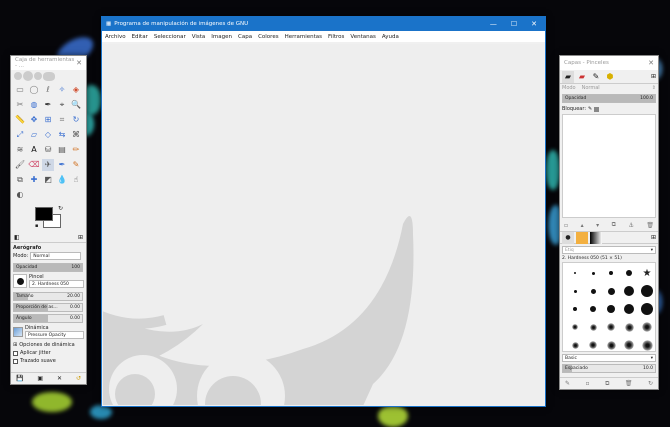 This screenshot has height=427, width=670. Describe the element at coordinates (62, 150) in the screenshot. I see `blend-icon: ▤` at that location.